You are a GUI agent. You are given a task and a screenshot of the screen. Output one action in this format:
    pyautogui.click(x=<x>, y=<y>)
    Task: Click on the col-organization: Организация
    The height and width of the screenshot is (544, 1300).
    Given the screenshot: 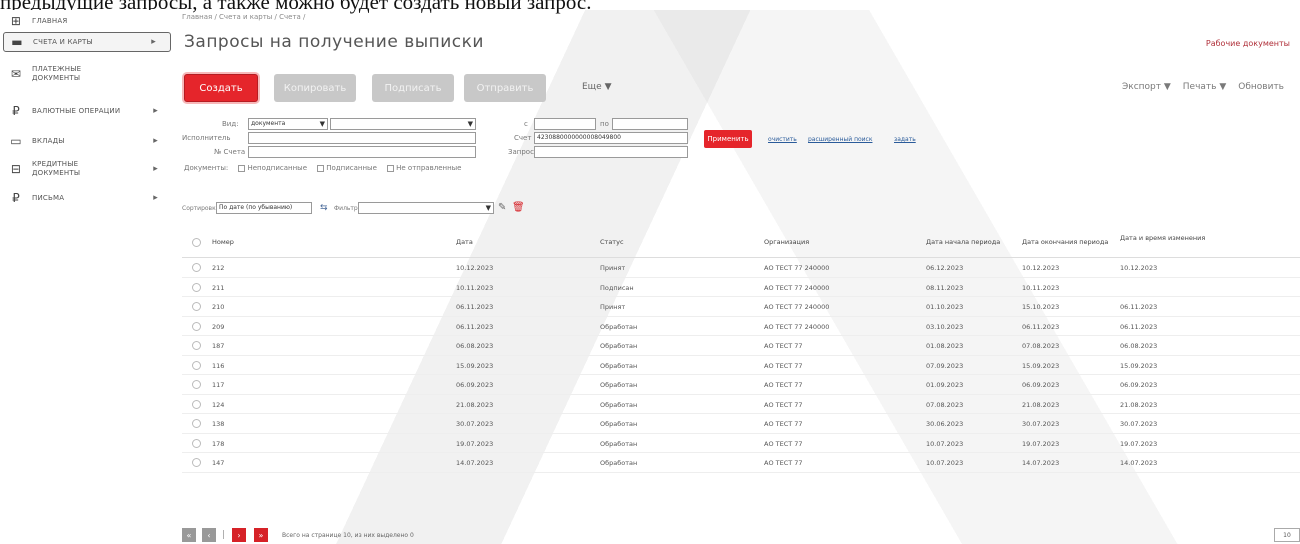 What is the action you would take?
    pyautogui.click(x=786, y=242)
    